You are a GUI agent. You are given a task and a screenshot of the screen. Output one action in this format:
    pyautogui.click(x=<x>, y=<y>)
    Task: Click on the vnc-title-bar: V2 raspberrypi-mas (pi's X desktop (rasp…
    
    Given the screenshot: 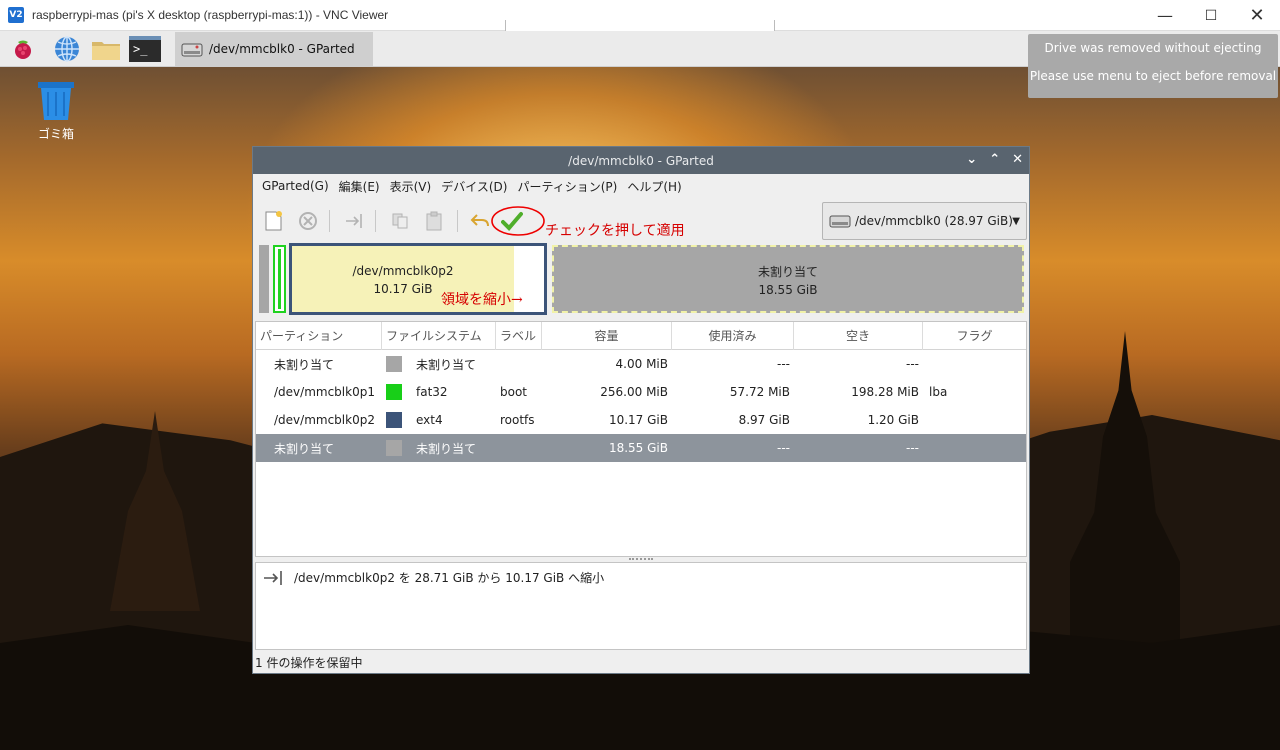 What is the action you would take?
    pyautogui.click(x=640, y=16)
    